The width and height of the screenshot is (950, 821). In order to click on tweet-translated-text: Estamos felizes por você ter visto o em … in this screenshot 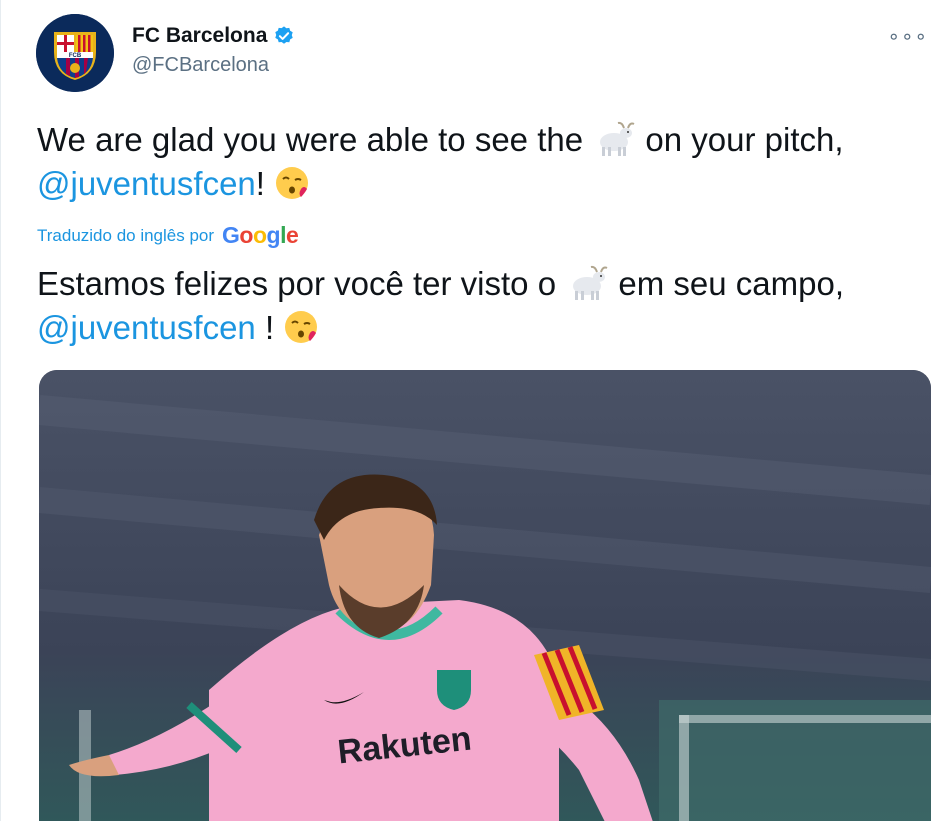, I will do `click(487, 306)`.